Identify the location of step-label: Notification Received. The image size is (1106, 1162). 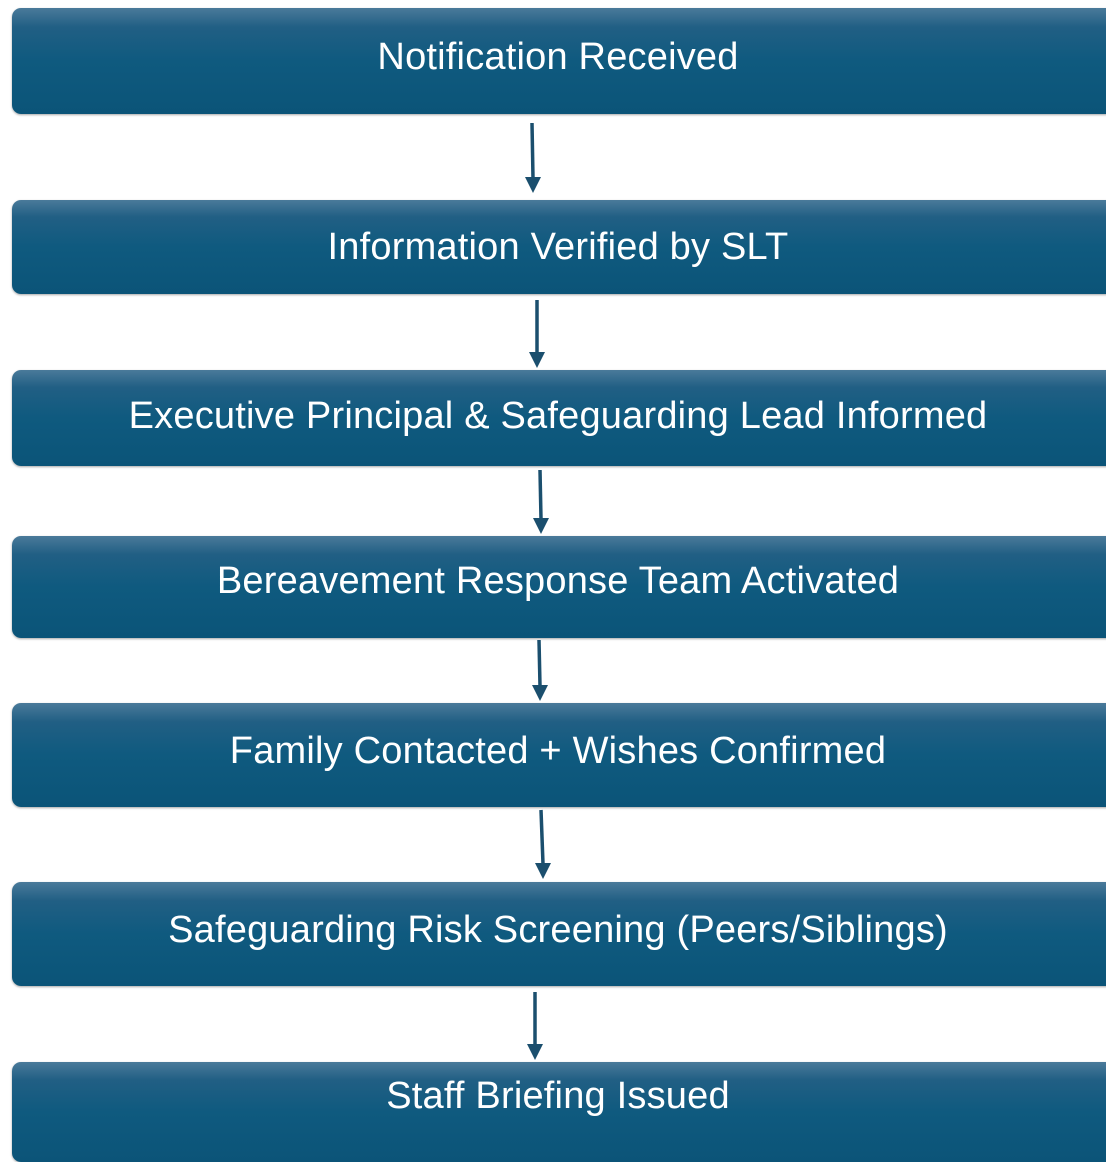
(558, 56).